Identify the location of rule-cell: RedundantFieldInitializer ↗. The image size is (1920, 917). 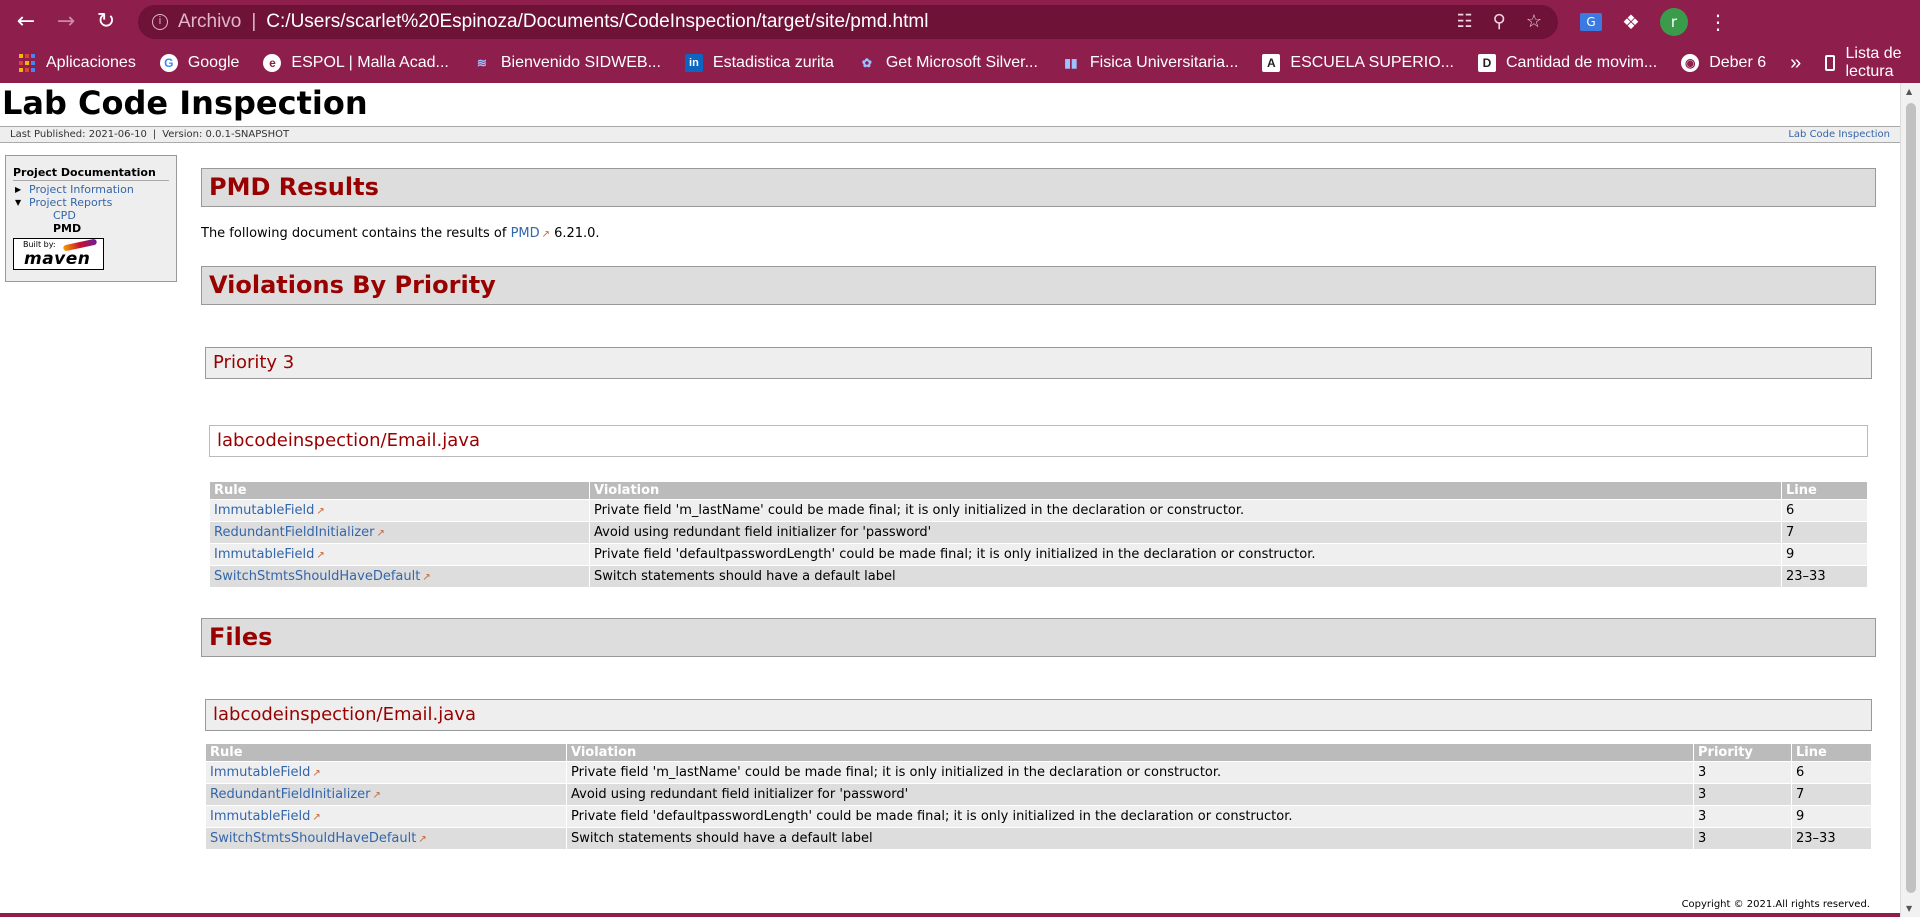
(399, 532).